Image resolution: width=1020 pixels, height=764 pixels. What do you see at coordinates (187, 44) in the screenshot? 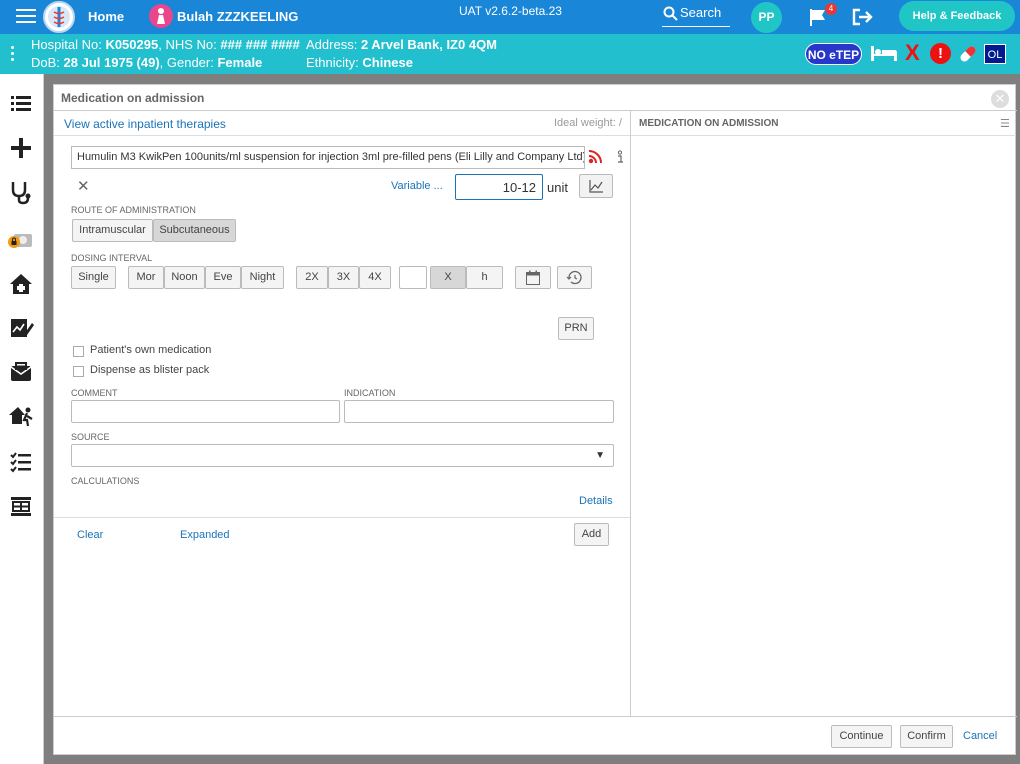
I see `nhs-no-label: , NHS No:` at bounding box center [187, 44].